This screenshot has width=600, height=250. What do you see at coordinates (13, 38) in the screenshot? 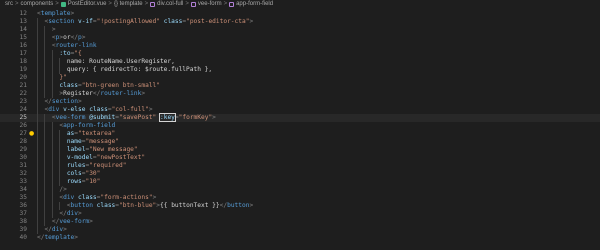
I see `line-number: 15` at bounding box center [13, 38].